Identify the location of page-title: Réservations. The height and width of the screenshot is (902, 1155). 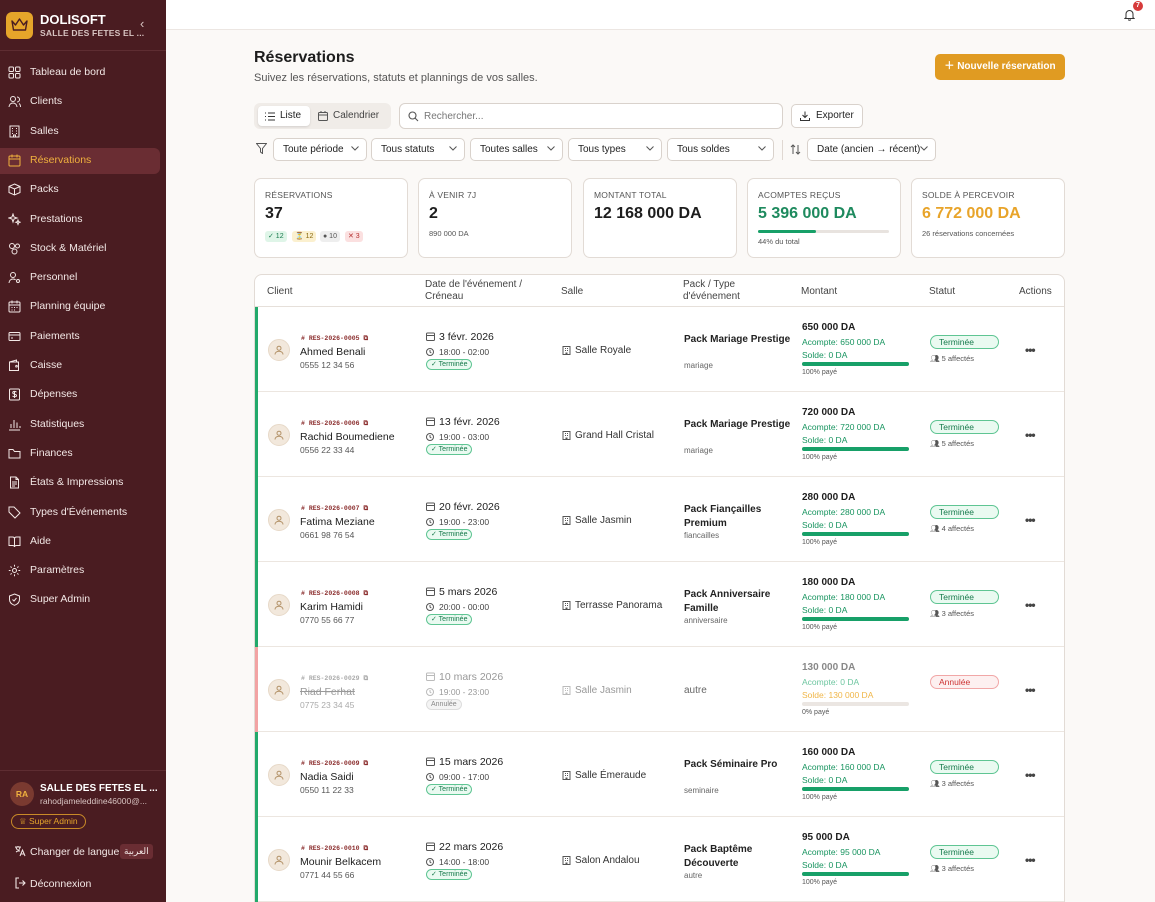
(304, 57).